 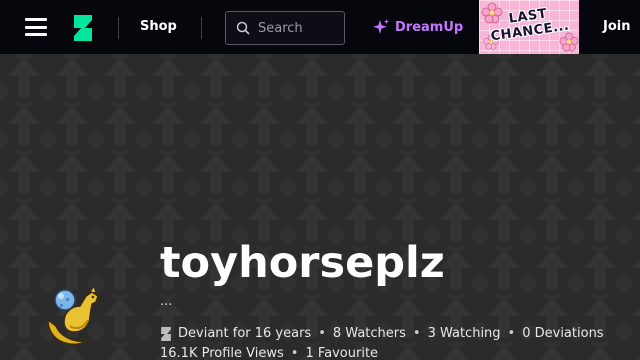 What do you see at coordinates (300, 28) in the screenshot?
I see `search-input` at bounding box center [300, 28].